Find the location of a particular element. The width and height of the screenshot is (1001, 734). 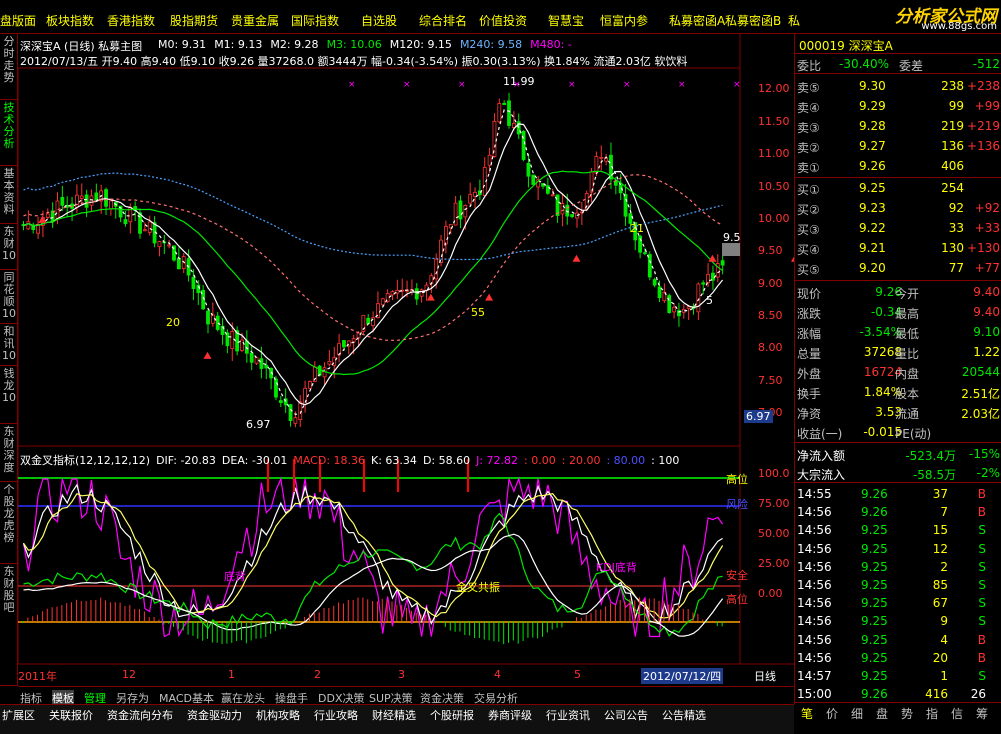

tick-row-cell: 20 is located at coordinates (940, 657).